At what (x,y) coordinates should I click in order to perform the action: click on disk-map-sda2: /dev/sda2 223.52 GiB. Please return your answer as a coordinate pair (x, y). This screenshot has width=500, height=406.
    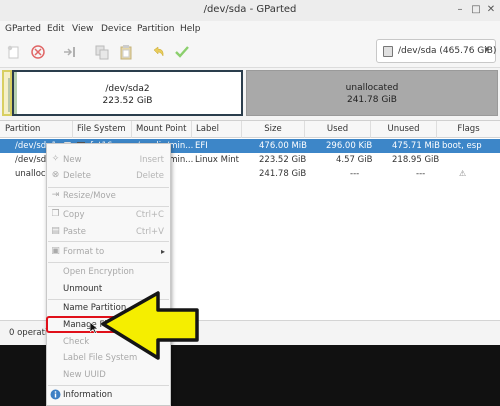
    Looking at the image, I should click on (127, 93).